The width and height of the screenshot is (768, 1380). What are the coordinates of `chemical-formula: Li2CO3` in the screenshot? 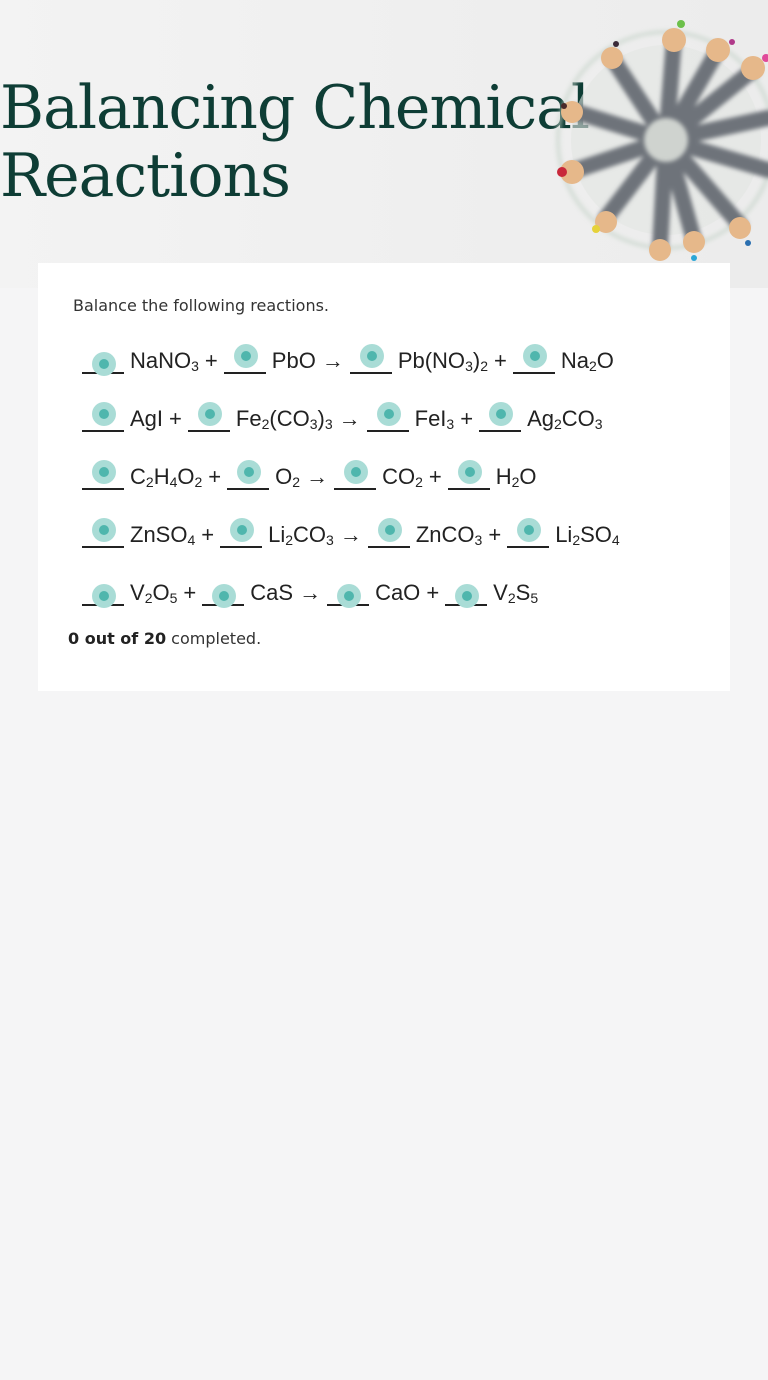 It's located at (301, 535).